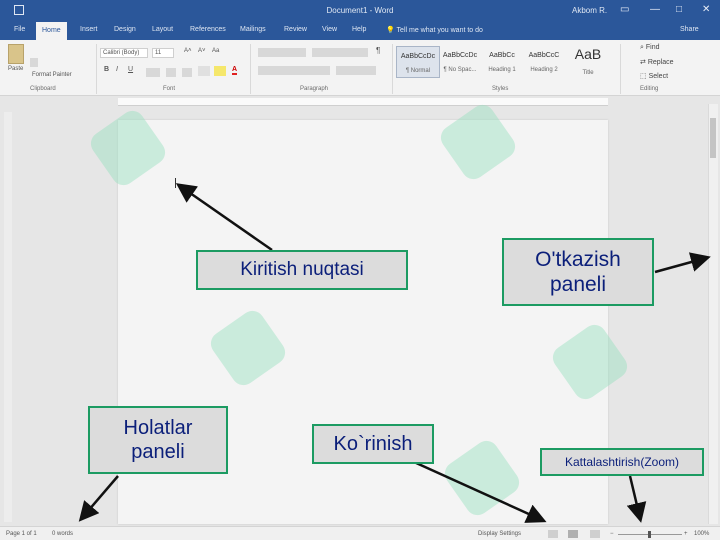 The image size is (720, 540). I want to click on find-button: ⌕ Find, so click(650, 48).